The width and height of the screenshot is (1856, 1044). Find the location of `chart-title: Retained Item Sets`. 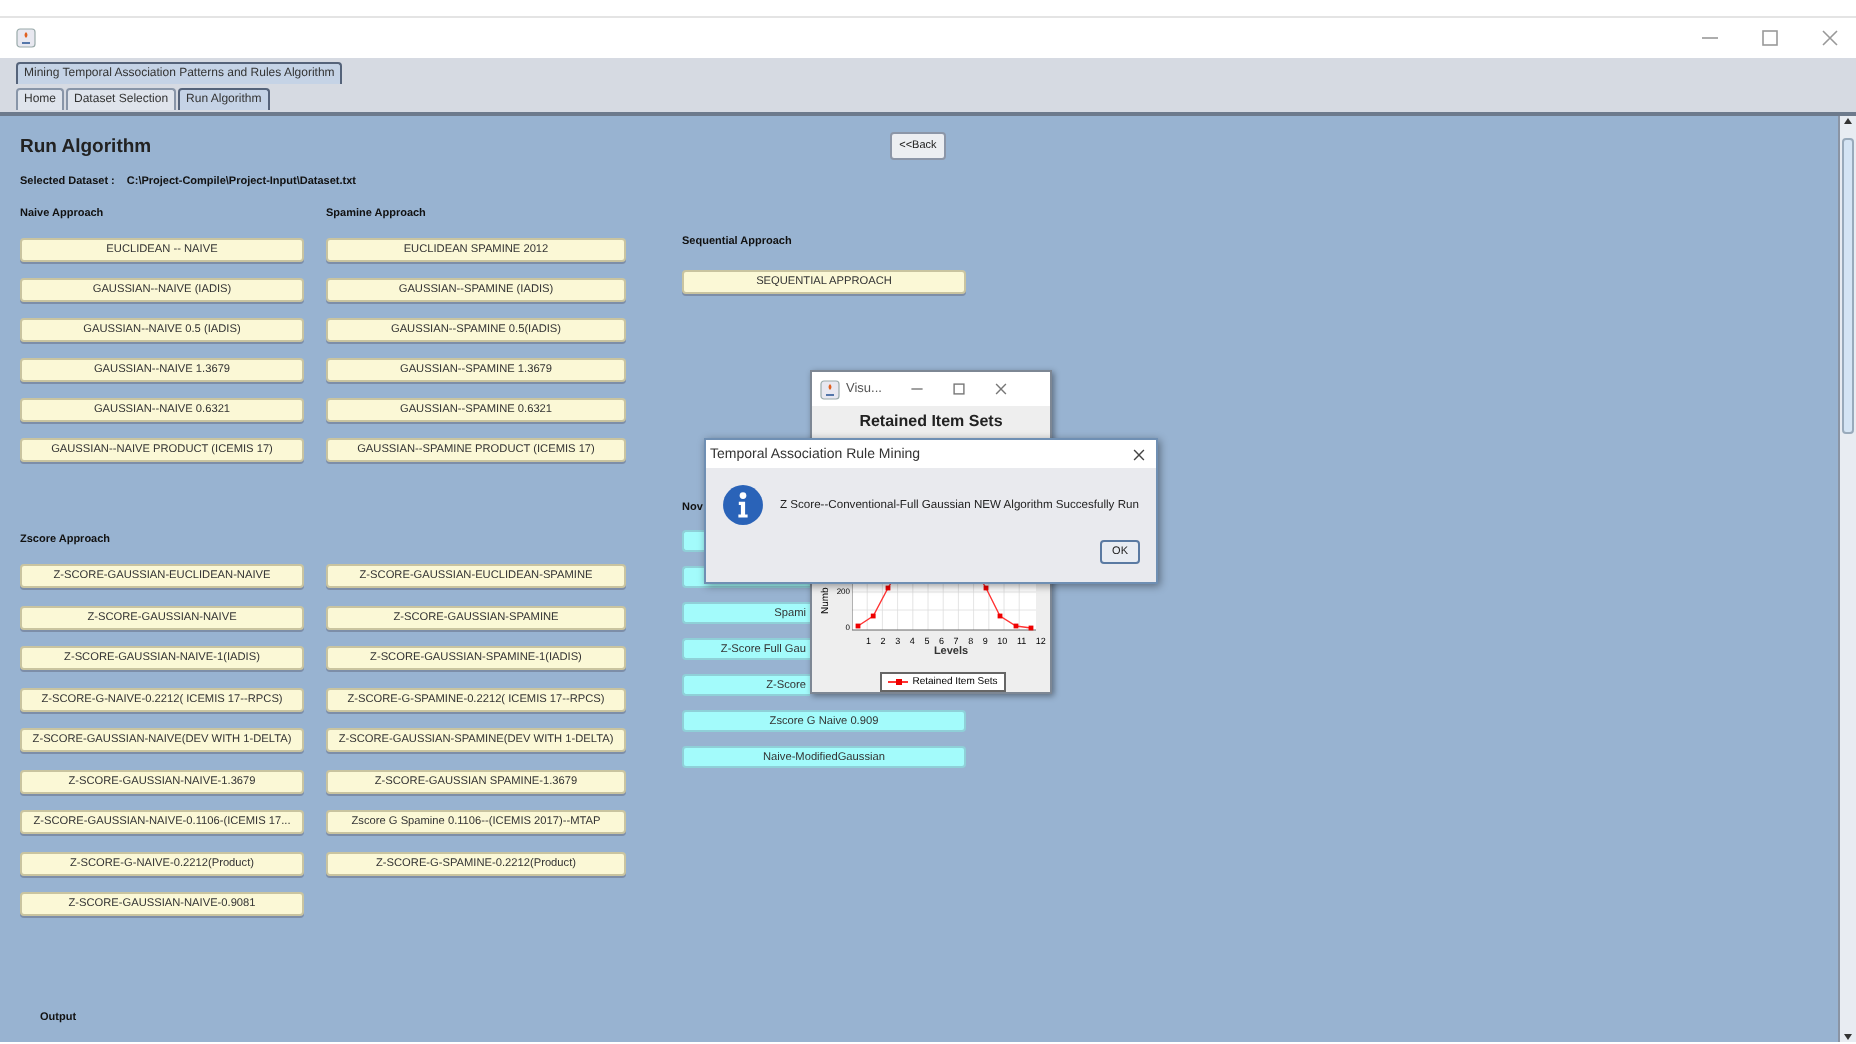

chart-title: Retained Item Sets is located at coordinates (931, 421).